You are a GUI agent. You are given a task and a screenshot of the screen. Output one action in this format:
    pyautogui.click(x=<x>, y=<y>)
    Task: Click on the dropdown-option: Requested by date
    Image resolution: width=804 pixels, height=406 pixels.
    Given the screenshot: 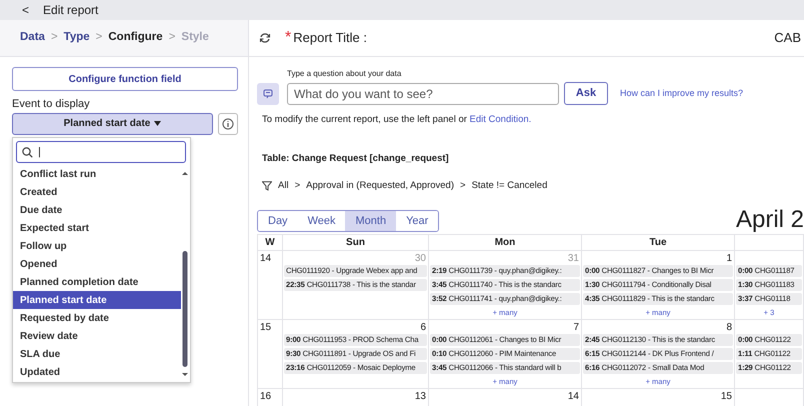 What is the action you would take?
    pyautogui.click(x=97, y=318)
    